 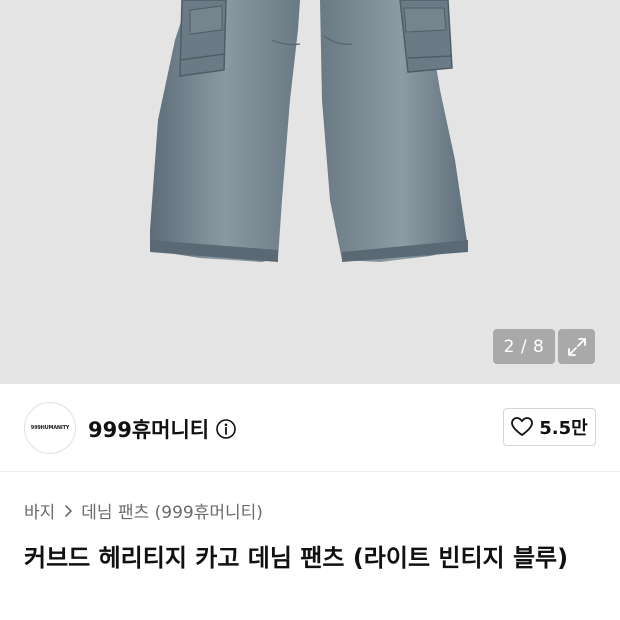 I want to click on image-counter-text: 2 / 8, so click(x=524, y=346).